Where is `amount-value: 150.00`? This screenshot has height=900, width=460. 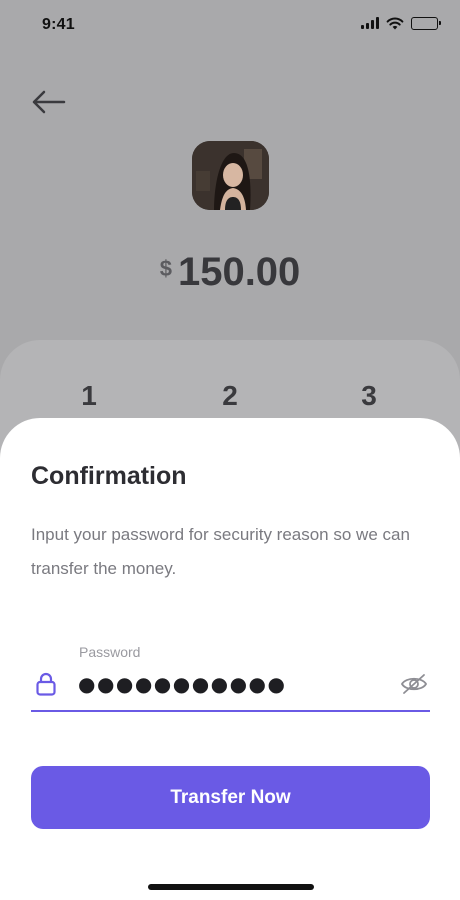
amount-value: 150.00 is located at coordinates (239, 272).